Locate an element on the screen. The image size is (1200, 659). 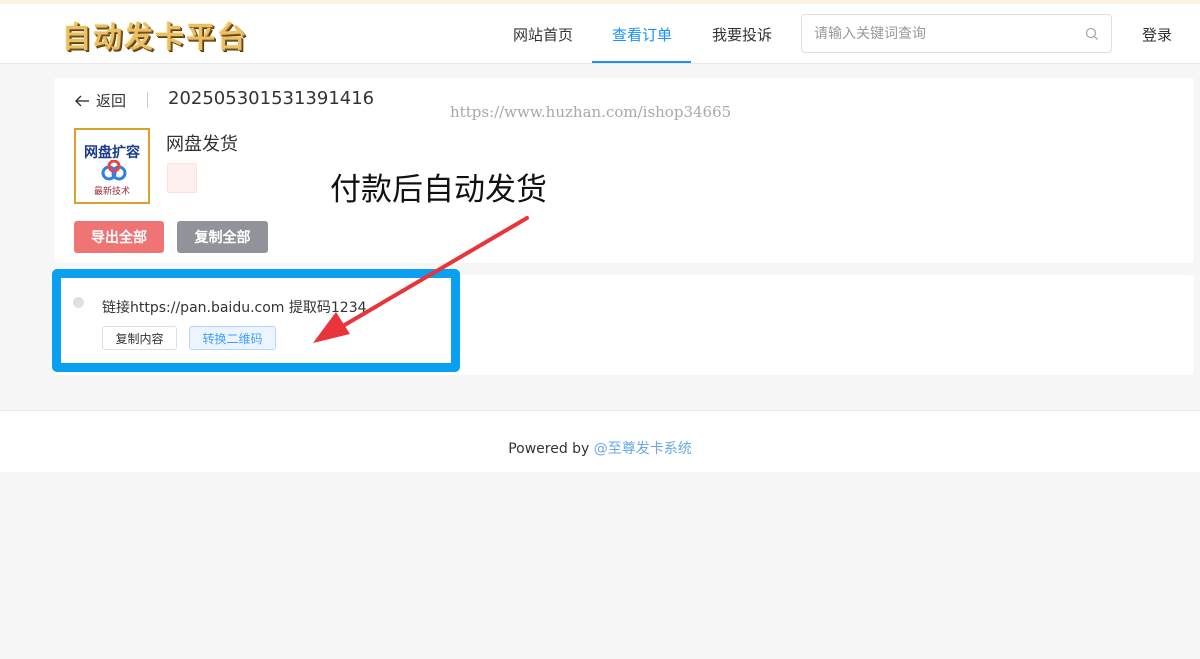
search-box is located at coordinates (956, 33).